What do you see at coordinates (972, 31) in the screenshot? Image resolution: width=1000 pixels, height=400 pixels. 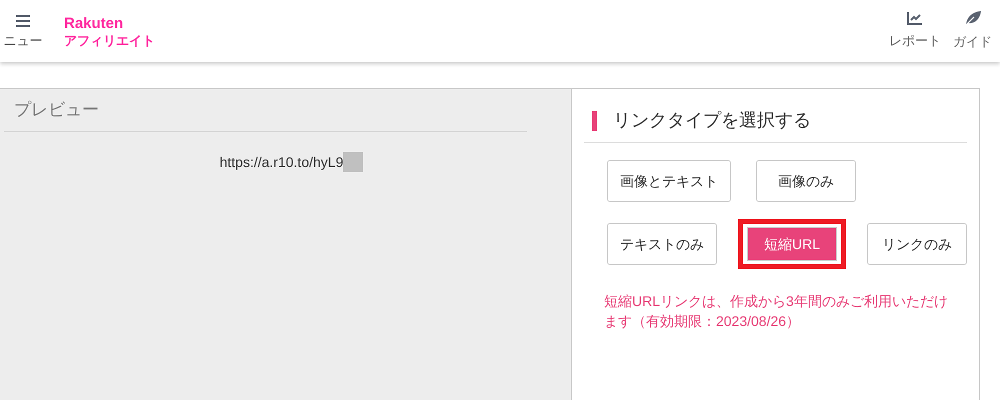 I see `nav-item: ガイド` at bounding box center [972, 31].